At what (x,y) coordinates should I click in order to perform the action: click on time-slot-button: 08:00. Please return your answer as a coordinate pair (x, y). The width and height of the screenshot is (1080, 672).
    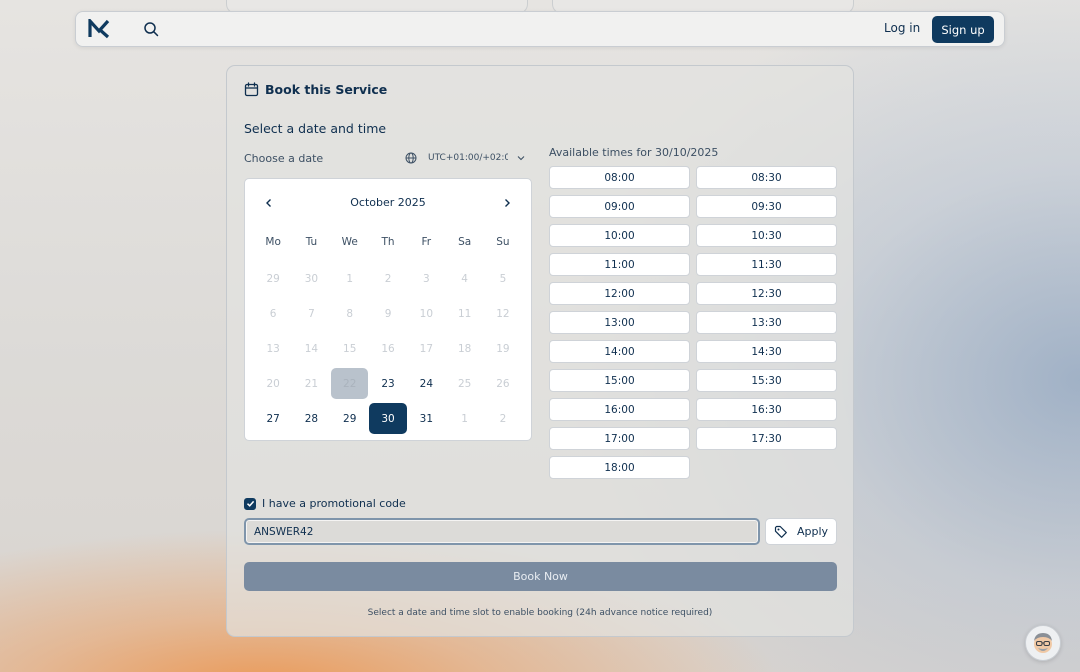
    Looking at the image, I should click on (619, 177).